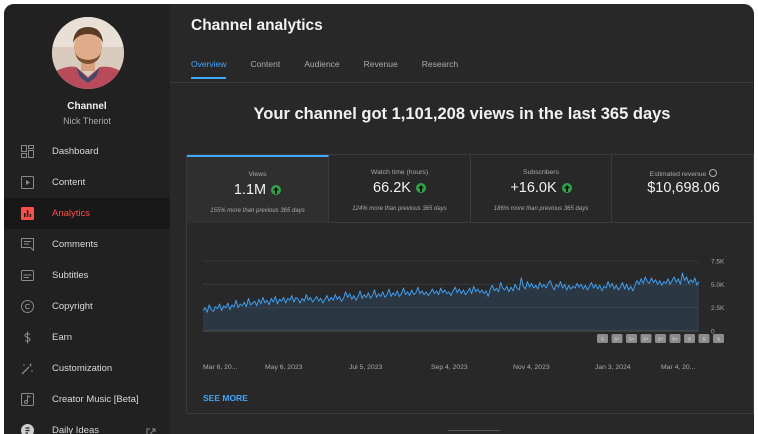 The width and height of the screenshot is (758, 434). What do you see at coordinates (27, 307) in the screenshot?
I see `copyright-icon` at bounding box center [27, 307].